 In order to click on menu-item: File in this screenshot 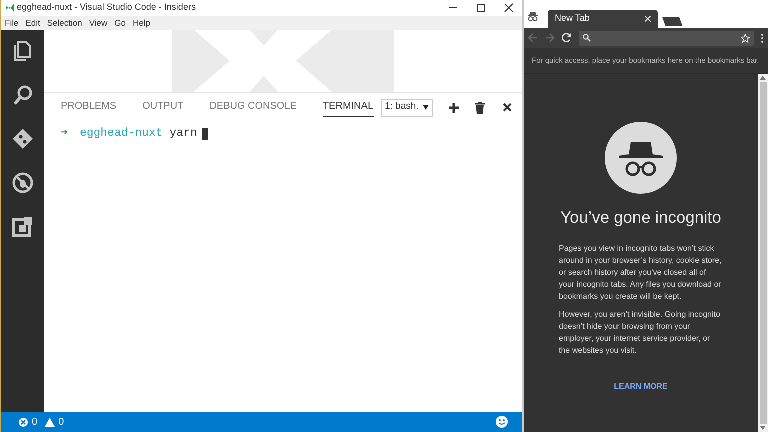, I will do `click(12, 23)`.